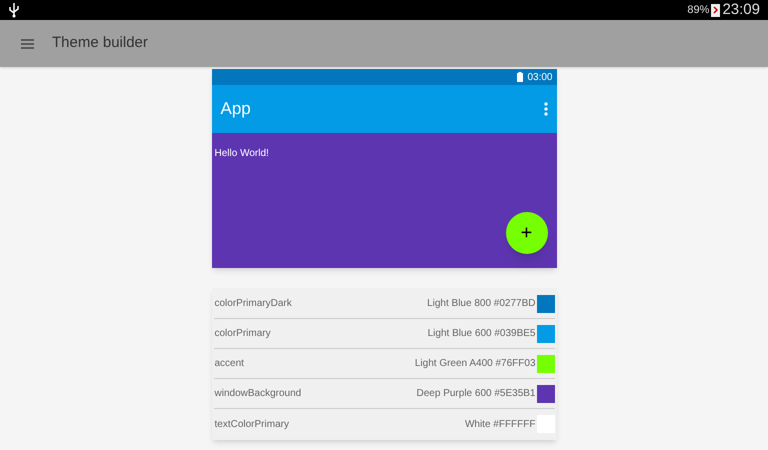 The width and height of the screenshot is (768, 450). What do you see at coordinates (475, 364) in the screenshot?
I see `color-value: Light Green A400 #76FF03` at bounding box center [475, 364].